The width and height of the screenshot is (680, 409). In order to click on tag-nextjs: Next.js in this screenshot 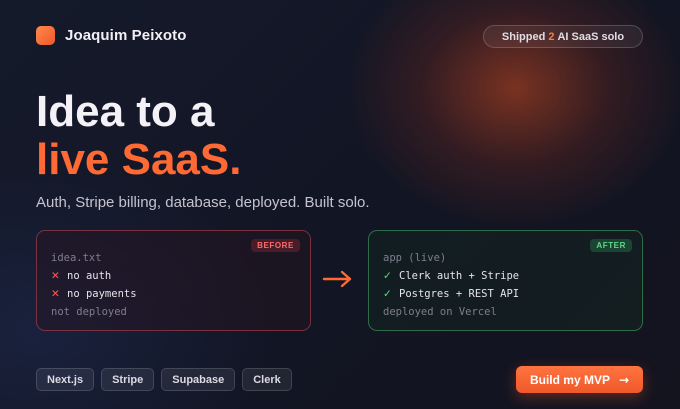, I will do `click(65, 379)`.